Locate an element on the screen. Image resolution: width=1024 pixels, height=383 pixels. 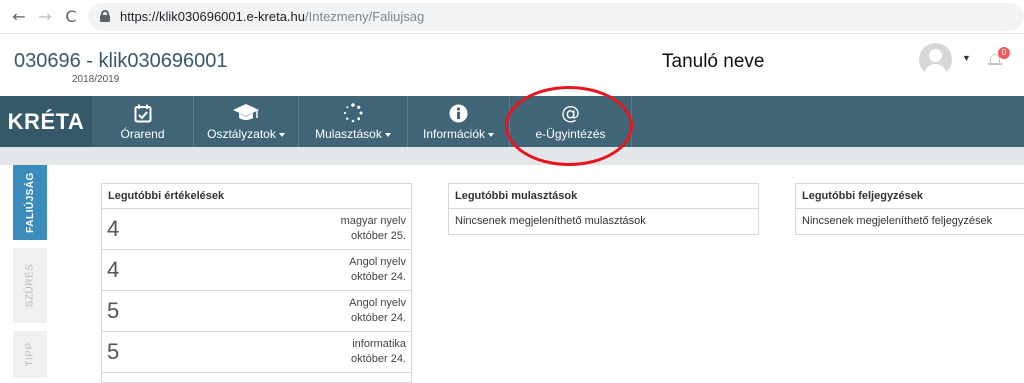
side-tab-faliujsag: FALIÚJSÁG is located at coordinates (30, 202).